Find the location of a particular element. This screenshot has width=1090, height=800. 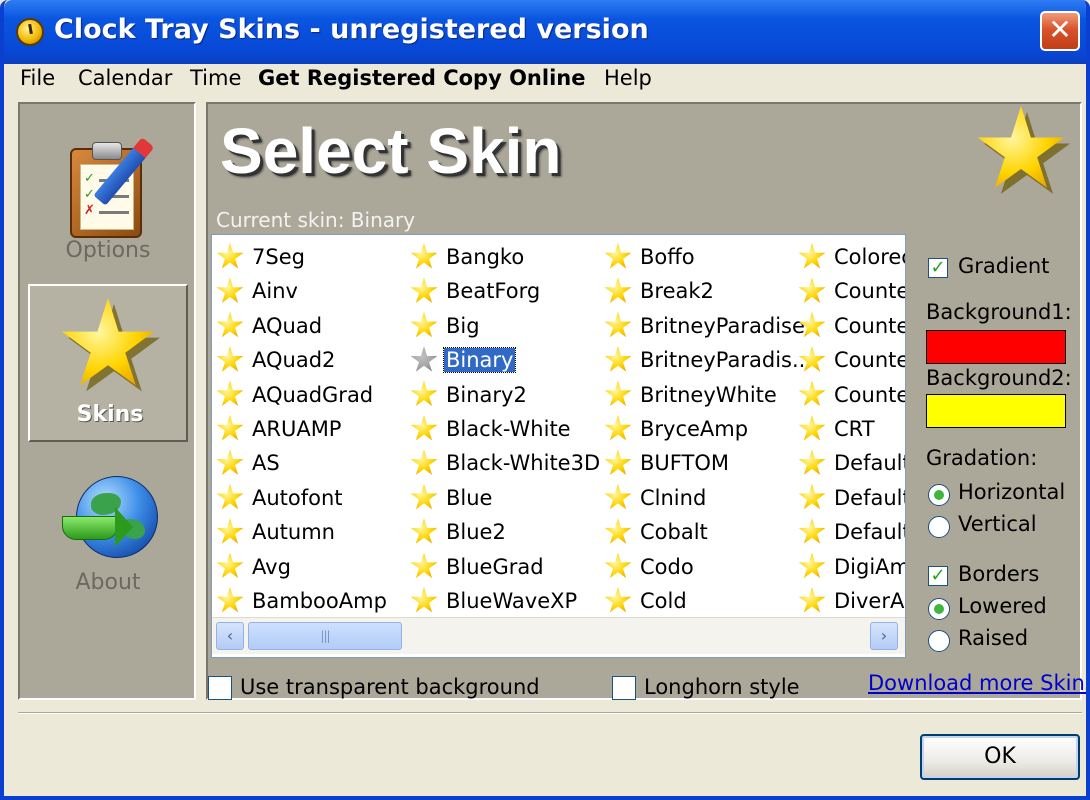

sidebar-item-options: ✓ ✓ ✗ Options is located at coordinates (108, 197).